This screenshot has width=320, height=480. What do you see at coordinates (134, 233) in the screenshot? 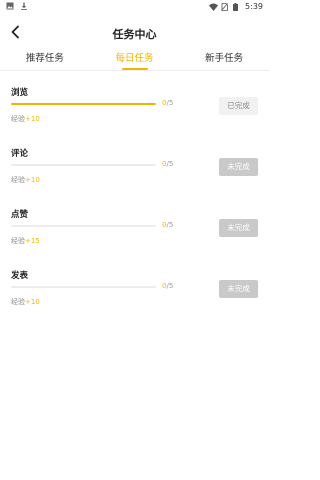
I see `task-item: 点赞 0/5 经验+15 未完成` at bounding box center [134, 233].